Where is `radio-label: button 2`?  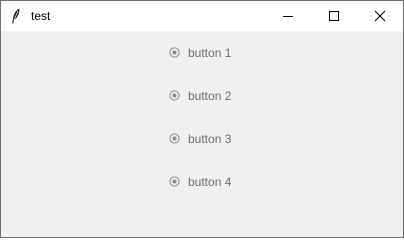 radio-label: button 2 is located at coordinates (210, 96).